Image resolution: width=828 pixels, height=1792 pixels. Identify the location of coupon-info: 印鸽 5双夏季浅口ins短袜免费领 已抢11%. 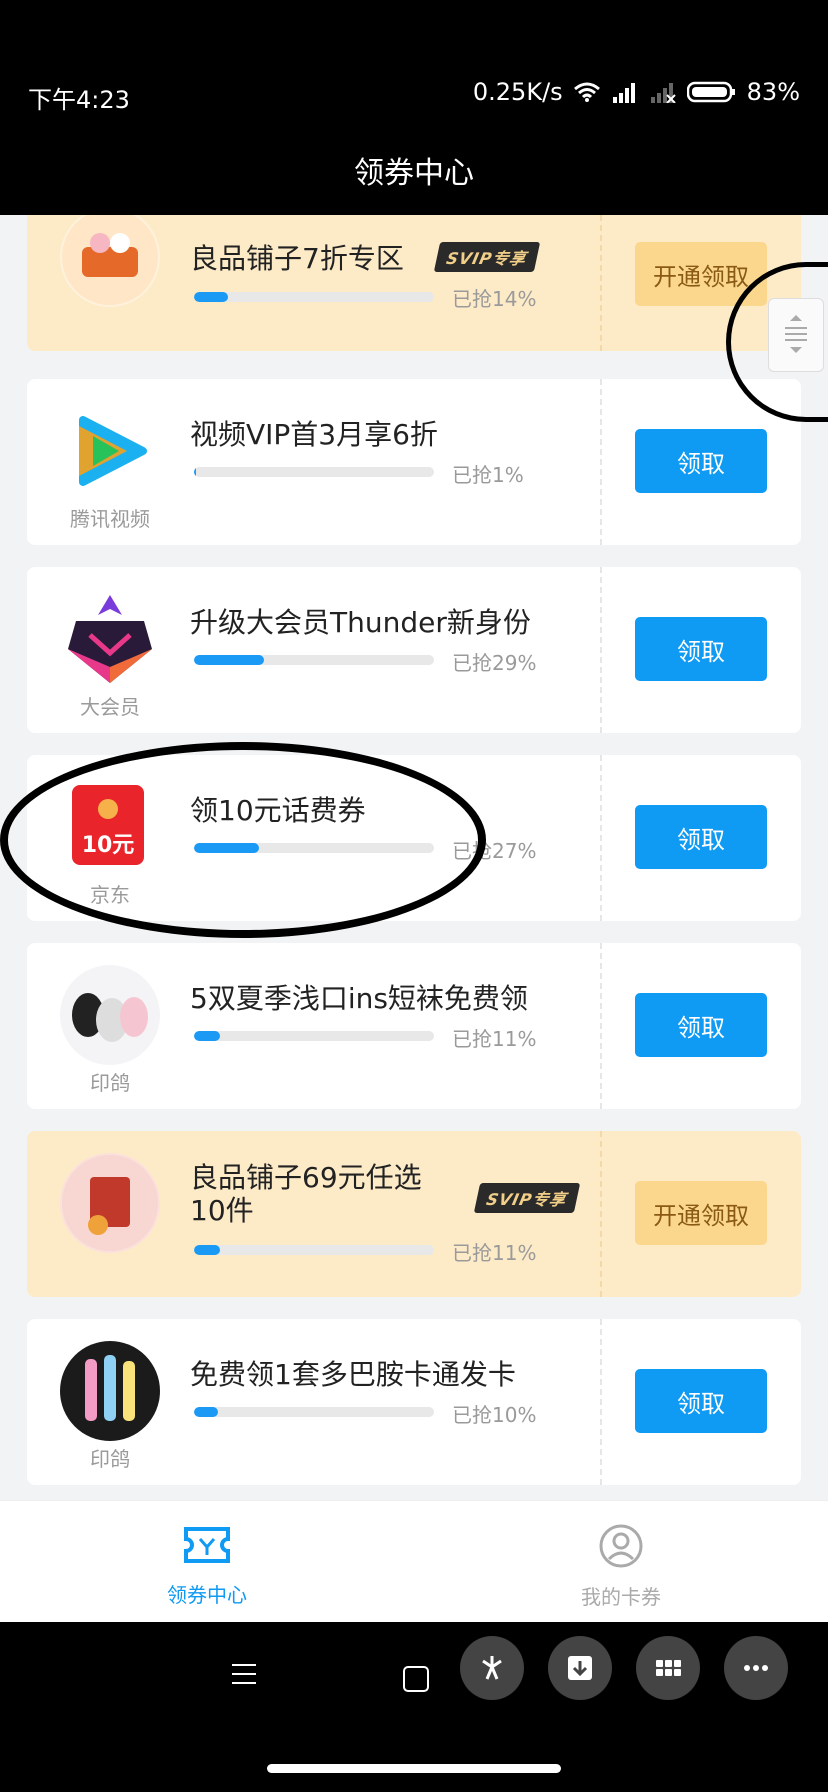
(314, 1026).